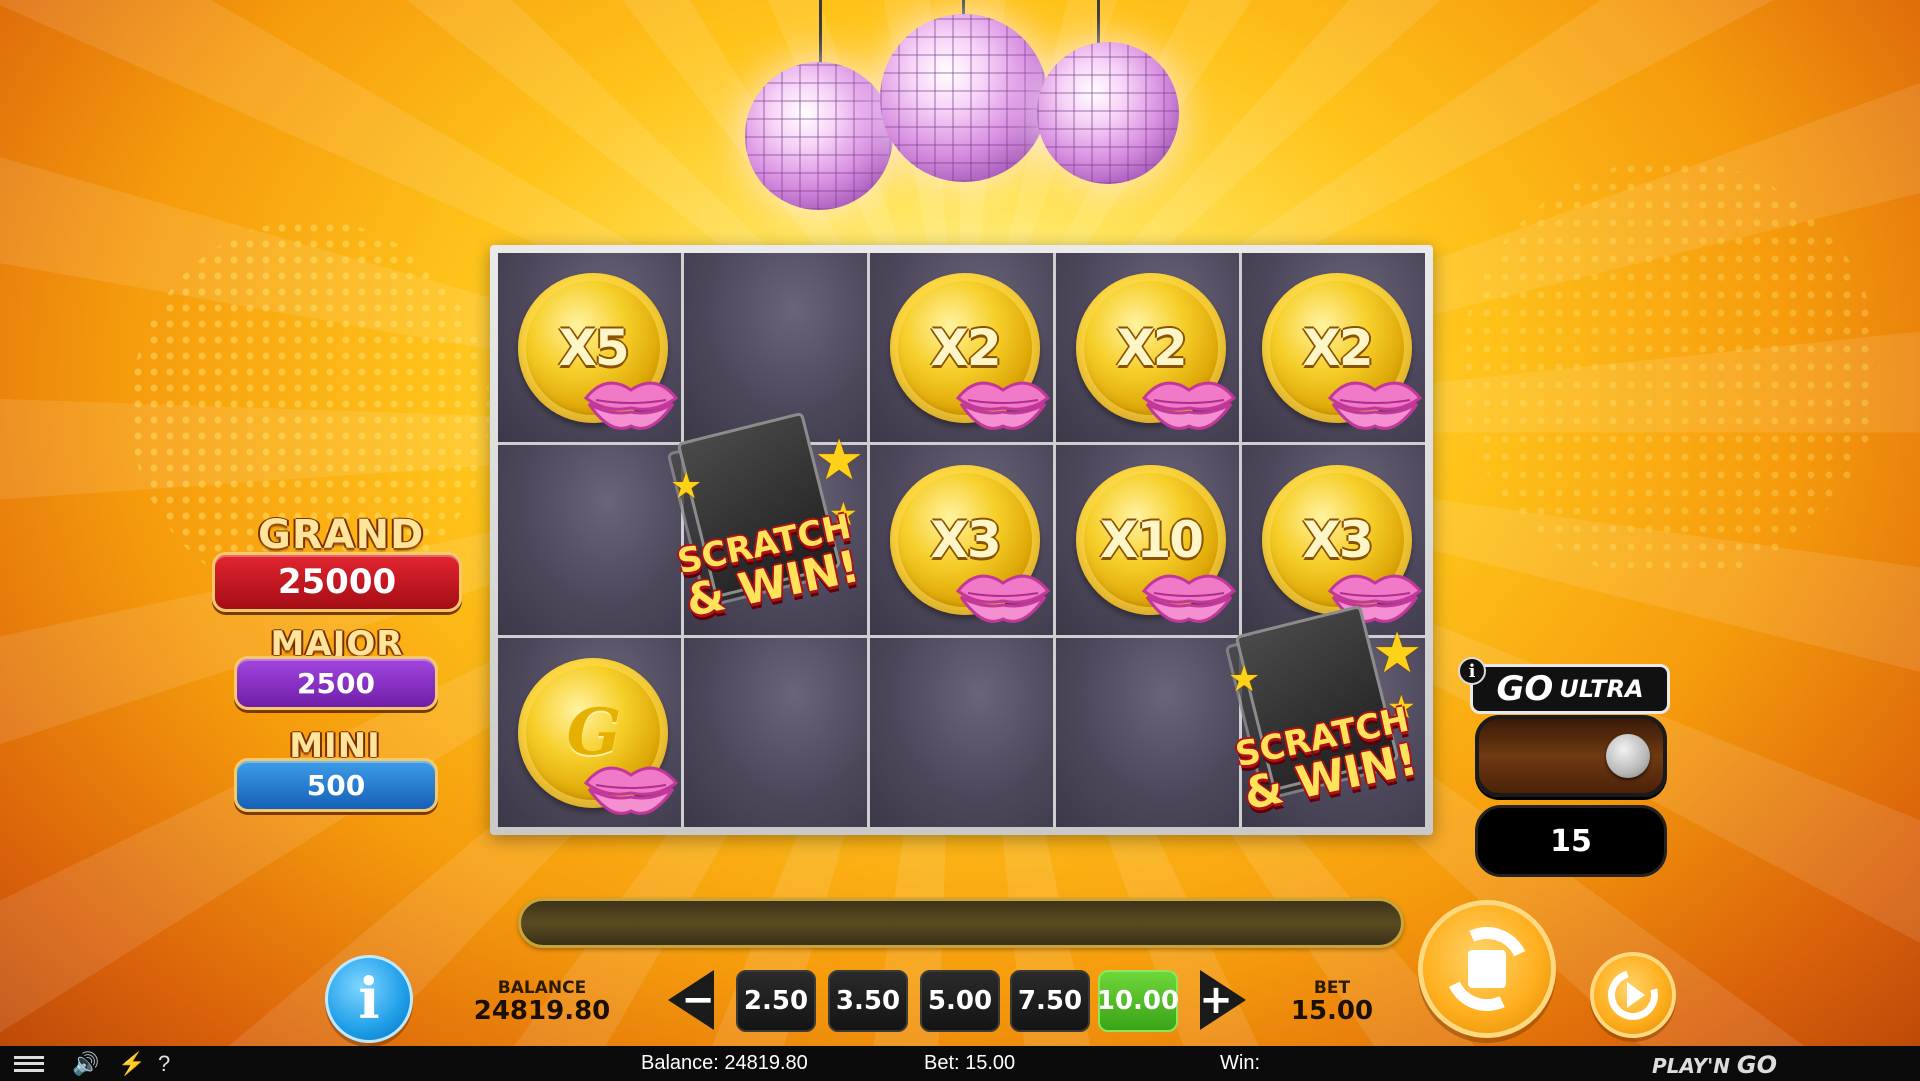  What do you see at coordinates (589, 732) in the screenshot?
I see `grid-cell: G` at bounding box center [589, 732].